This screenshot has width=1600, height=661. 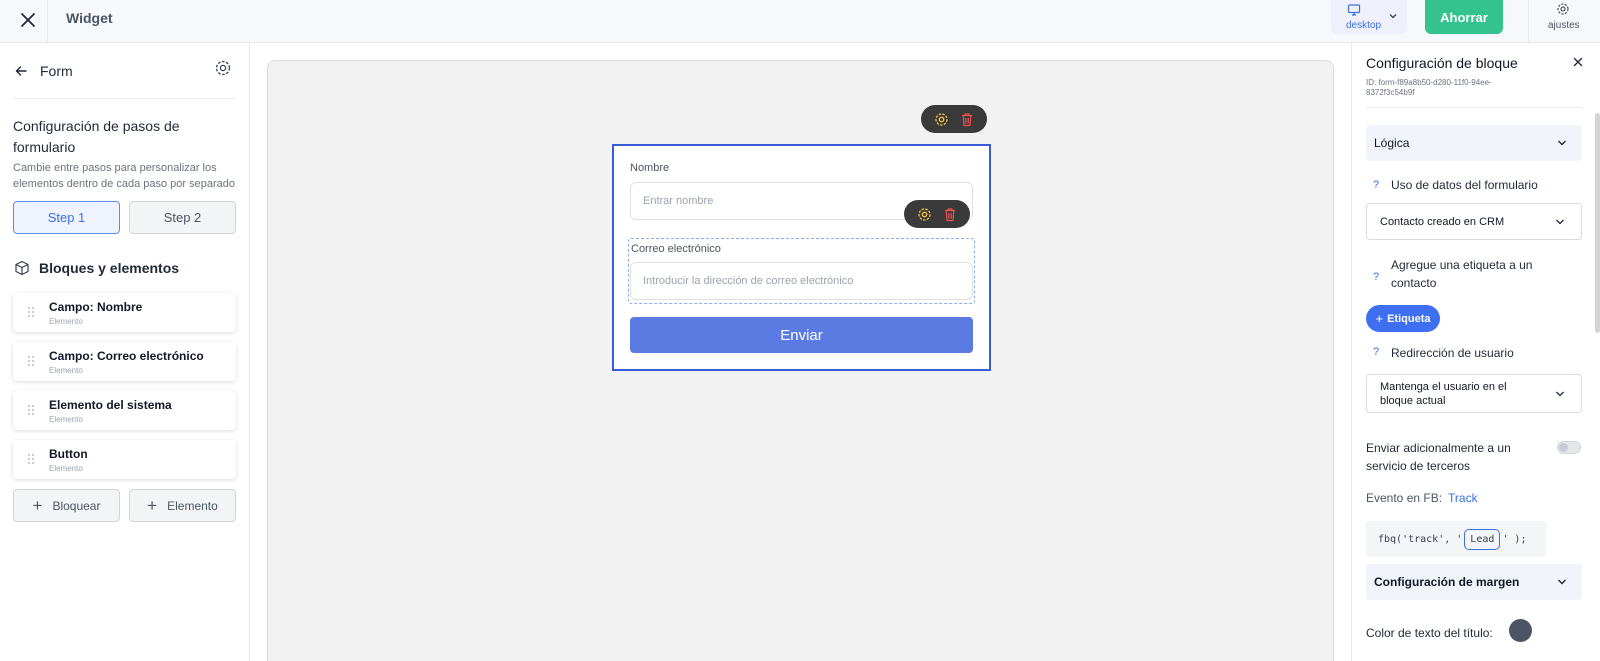 What do you see at coordinates (1429, 633) in the screenshot?
I see `title-color-label: Color de texto del título:` at bounding box center [1429, 633].